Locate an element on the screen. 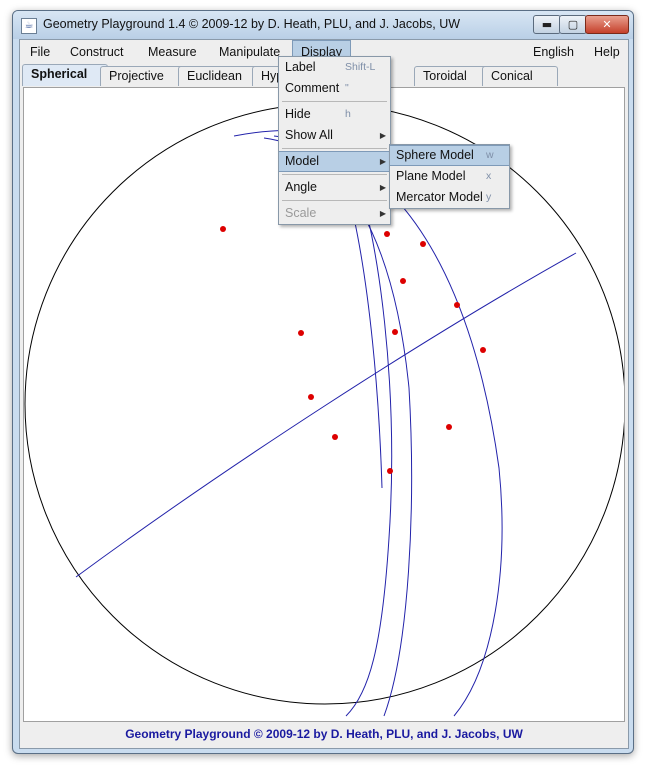 This screenshot has width=654, height=774. menu-item-mercator-model: Mercator Model y is located at coordinates (449, 197).